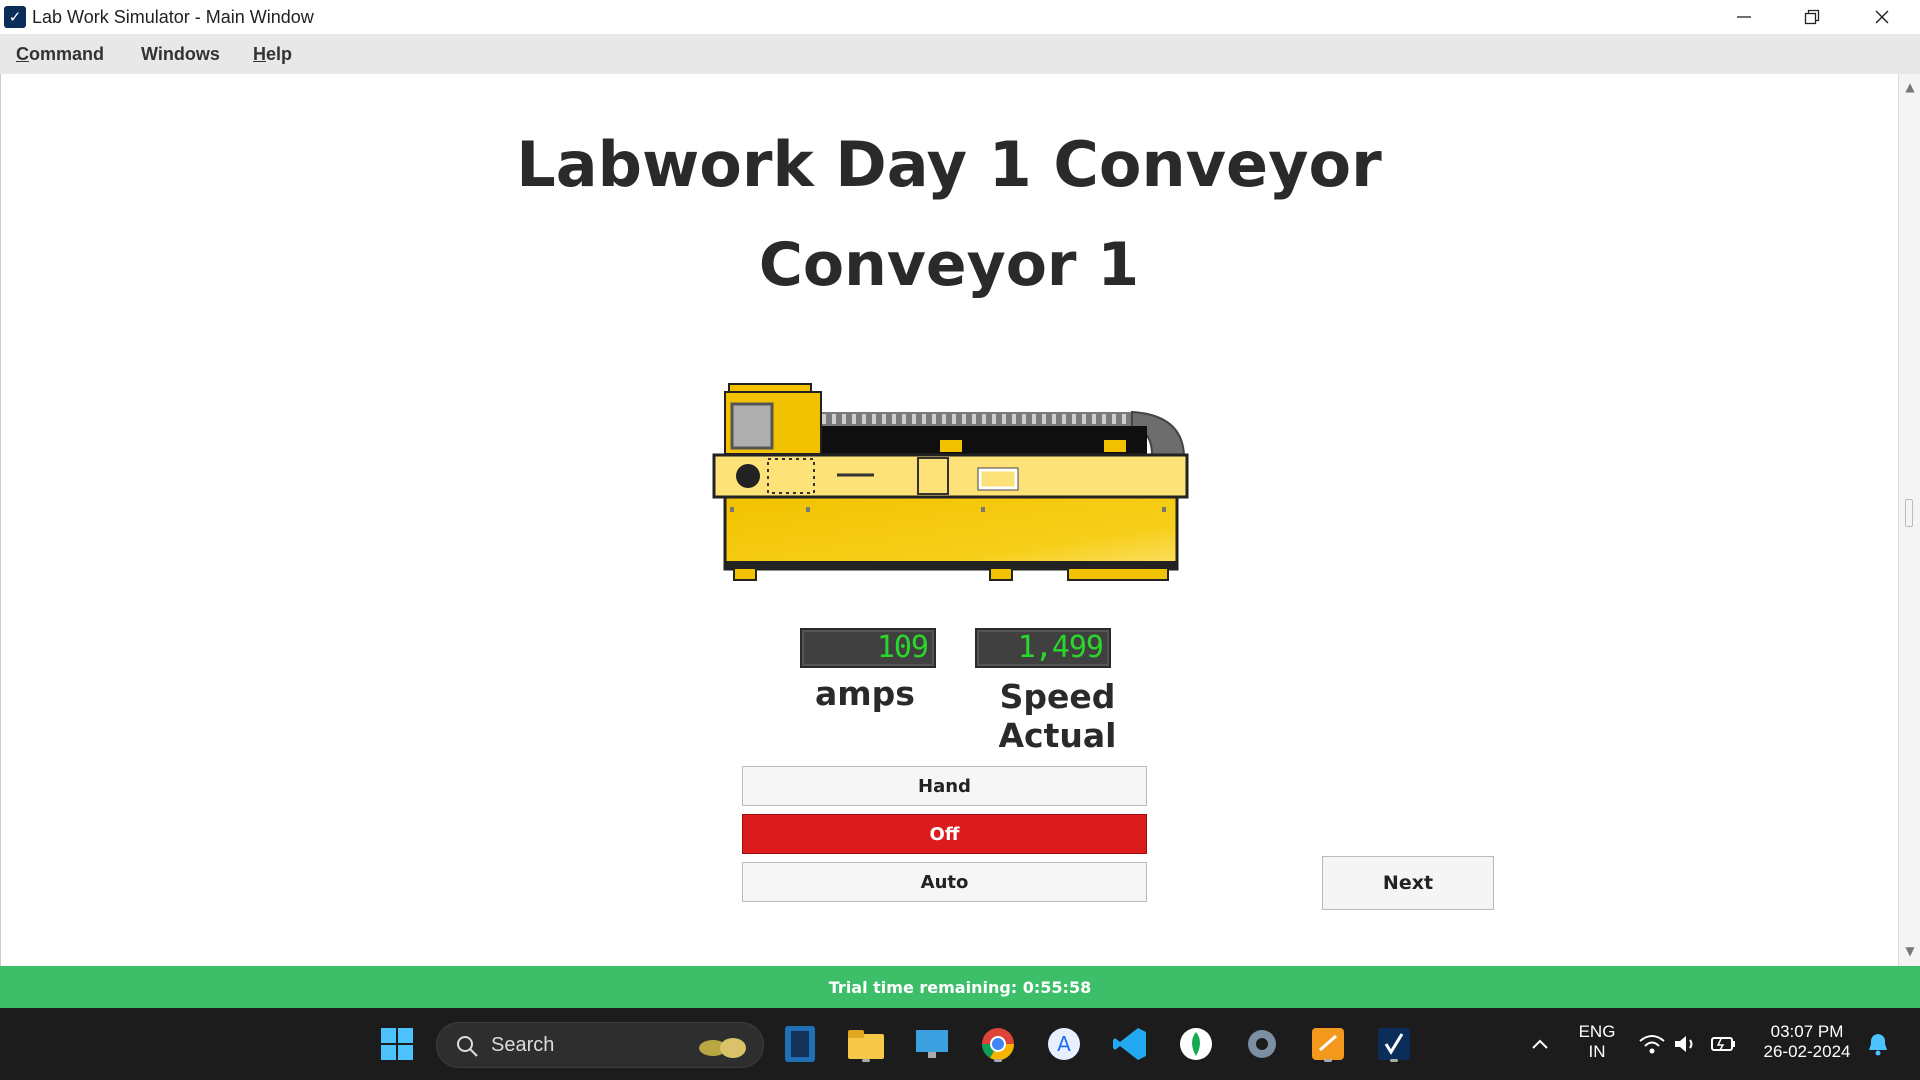  What do you see at coordinates (1057, 716) in the screenshot?
I see `speed-label: Speed Actual` at bounding box center [1057, 716].